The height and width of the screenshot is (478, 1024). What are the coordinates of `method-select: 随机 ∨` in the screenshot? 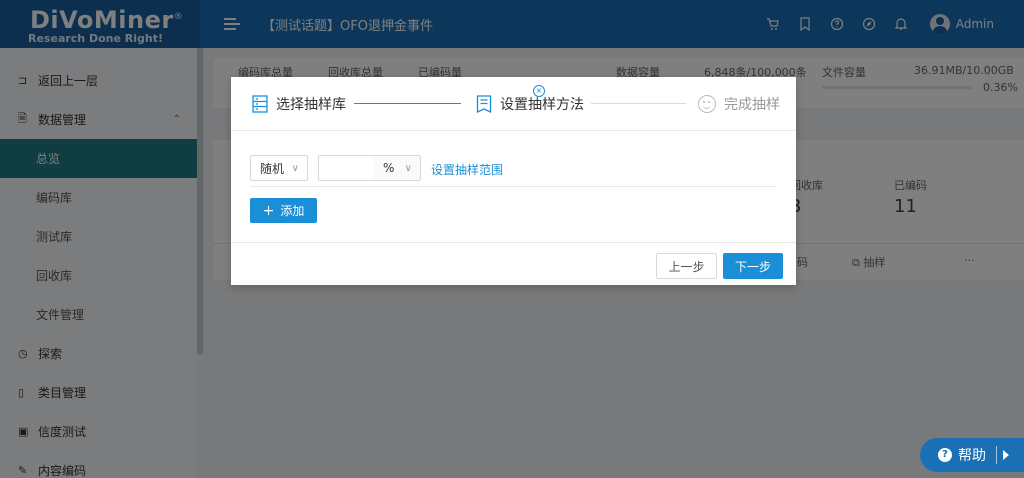 It's located at (279, 168).